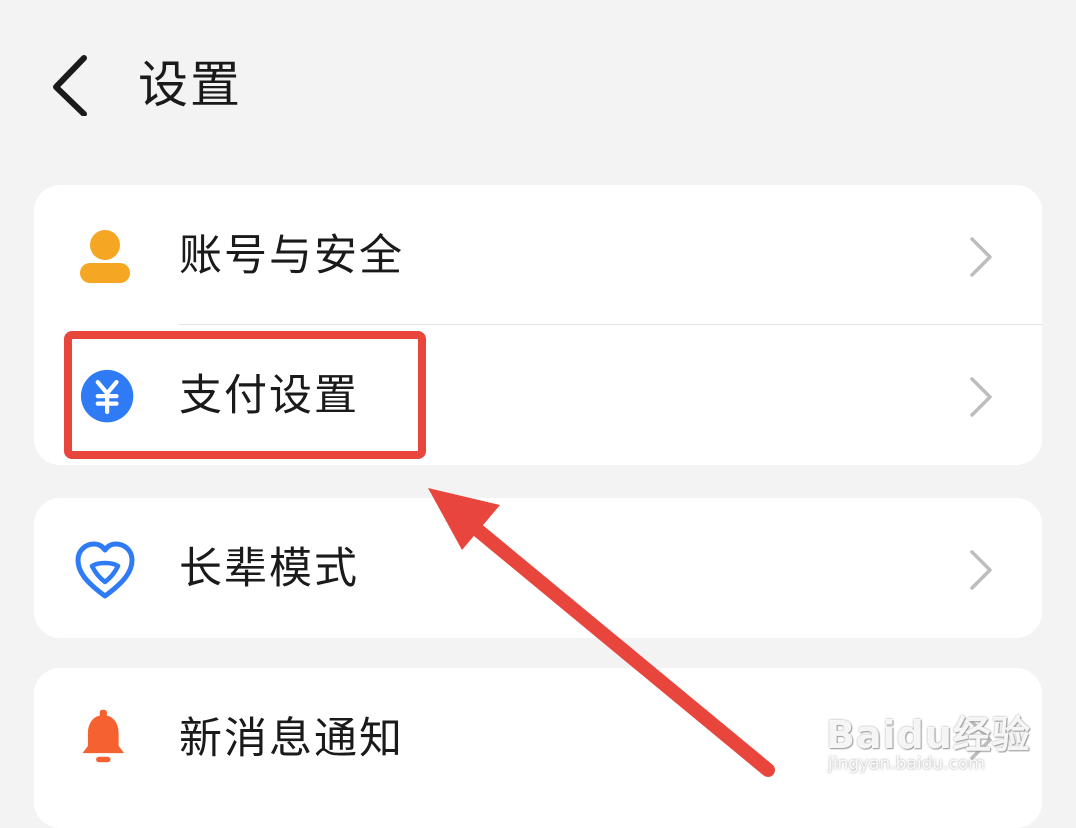 The image size is (1076, 828). What do you see at coordinates (245, 395) in the screenshot?
I see `highlight-box` at bounding box center [245, 395].